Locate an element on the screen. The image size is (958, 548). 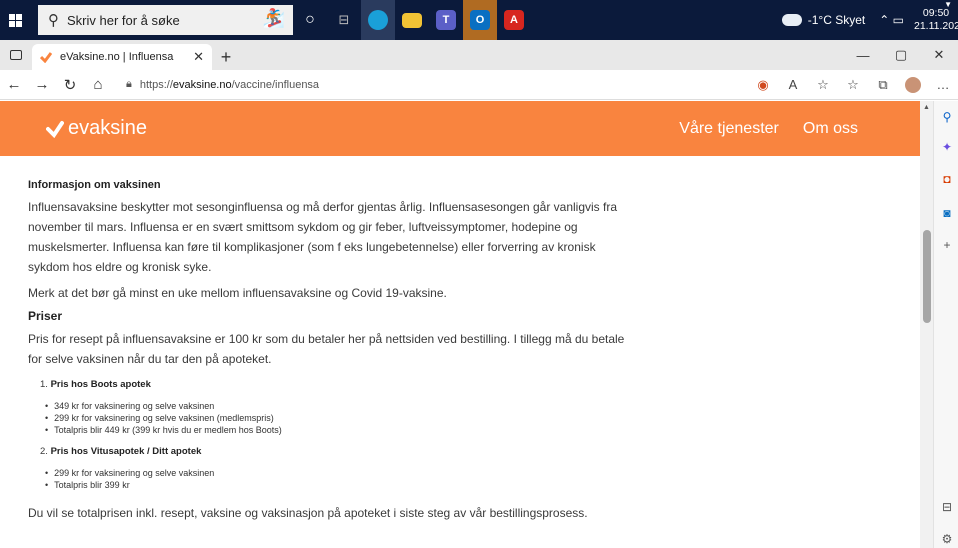
taskbar-teams: T is located at coordinates (446, 20).